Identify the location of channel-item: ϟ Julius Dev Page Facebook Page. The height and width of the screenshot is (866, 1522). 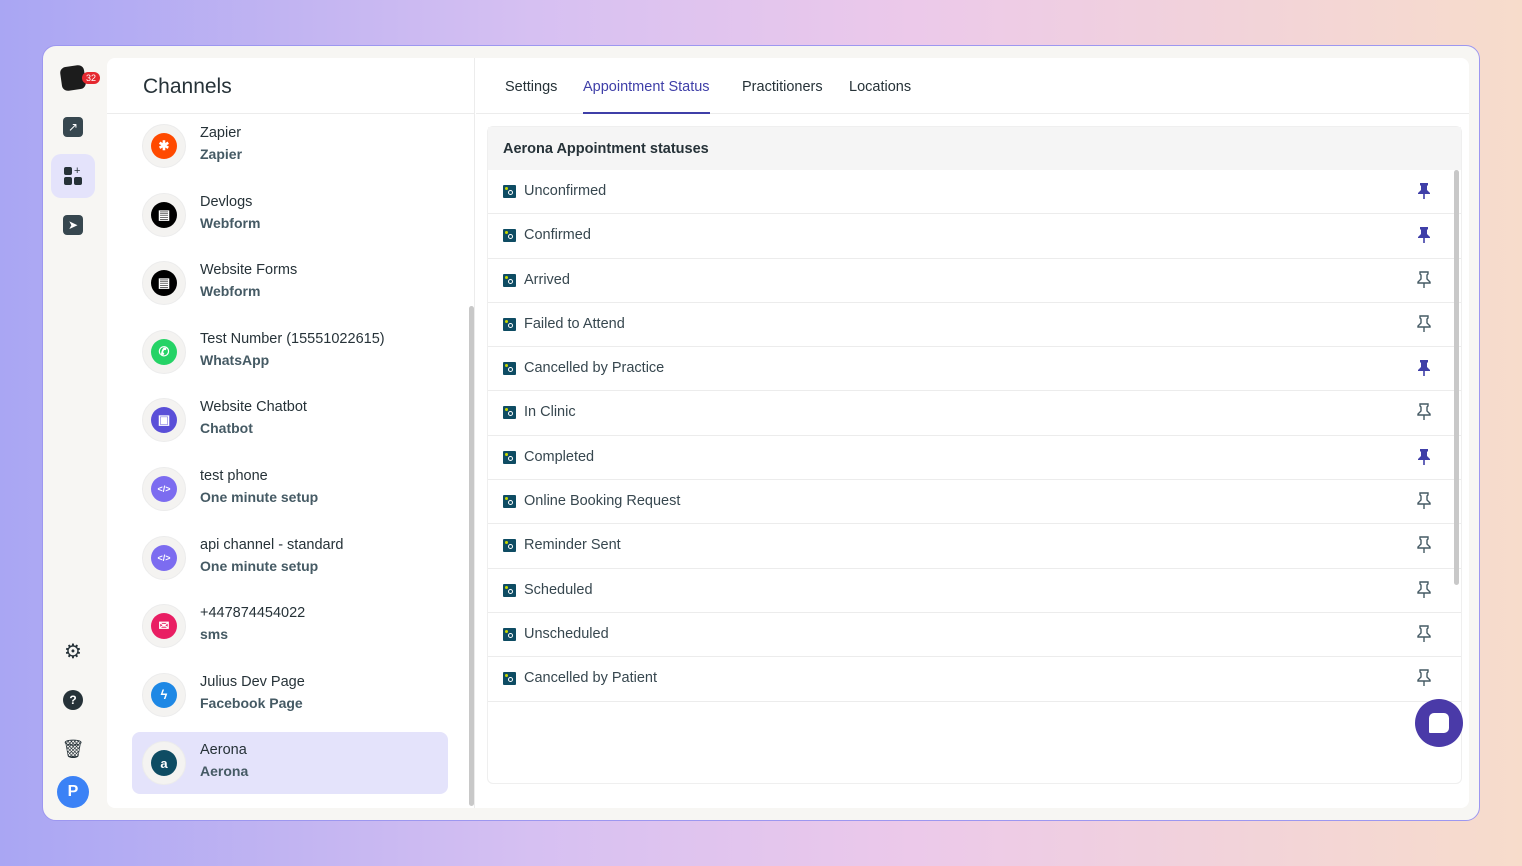
(290, 695).